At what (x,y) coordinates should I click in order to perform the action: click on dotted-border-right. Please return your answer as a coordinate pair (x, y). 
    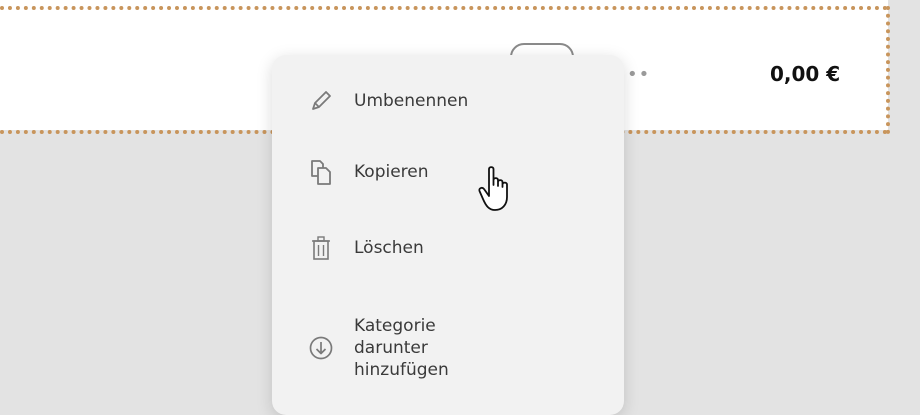
    Looking at the image, I should click on (888, 70).